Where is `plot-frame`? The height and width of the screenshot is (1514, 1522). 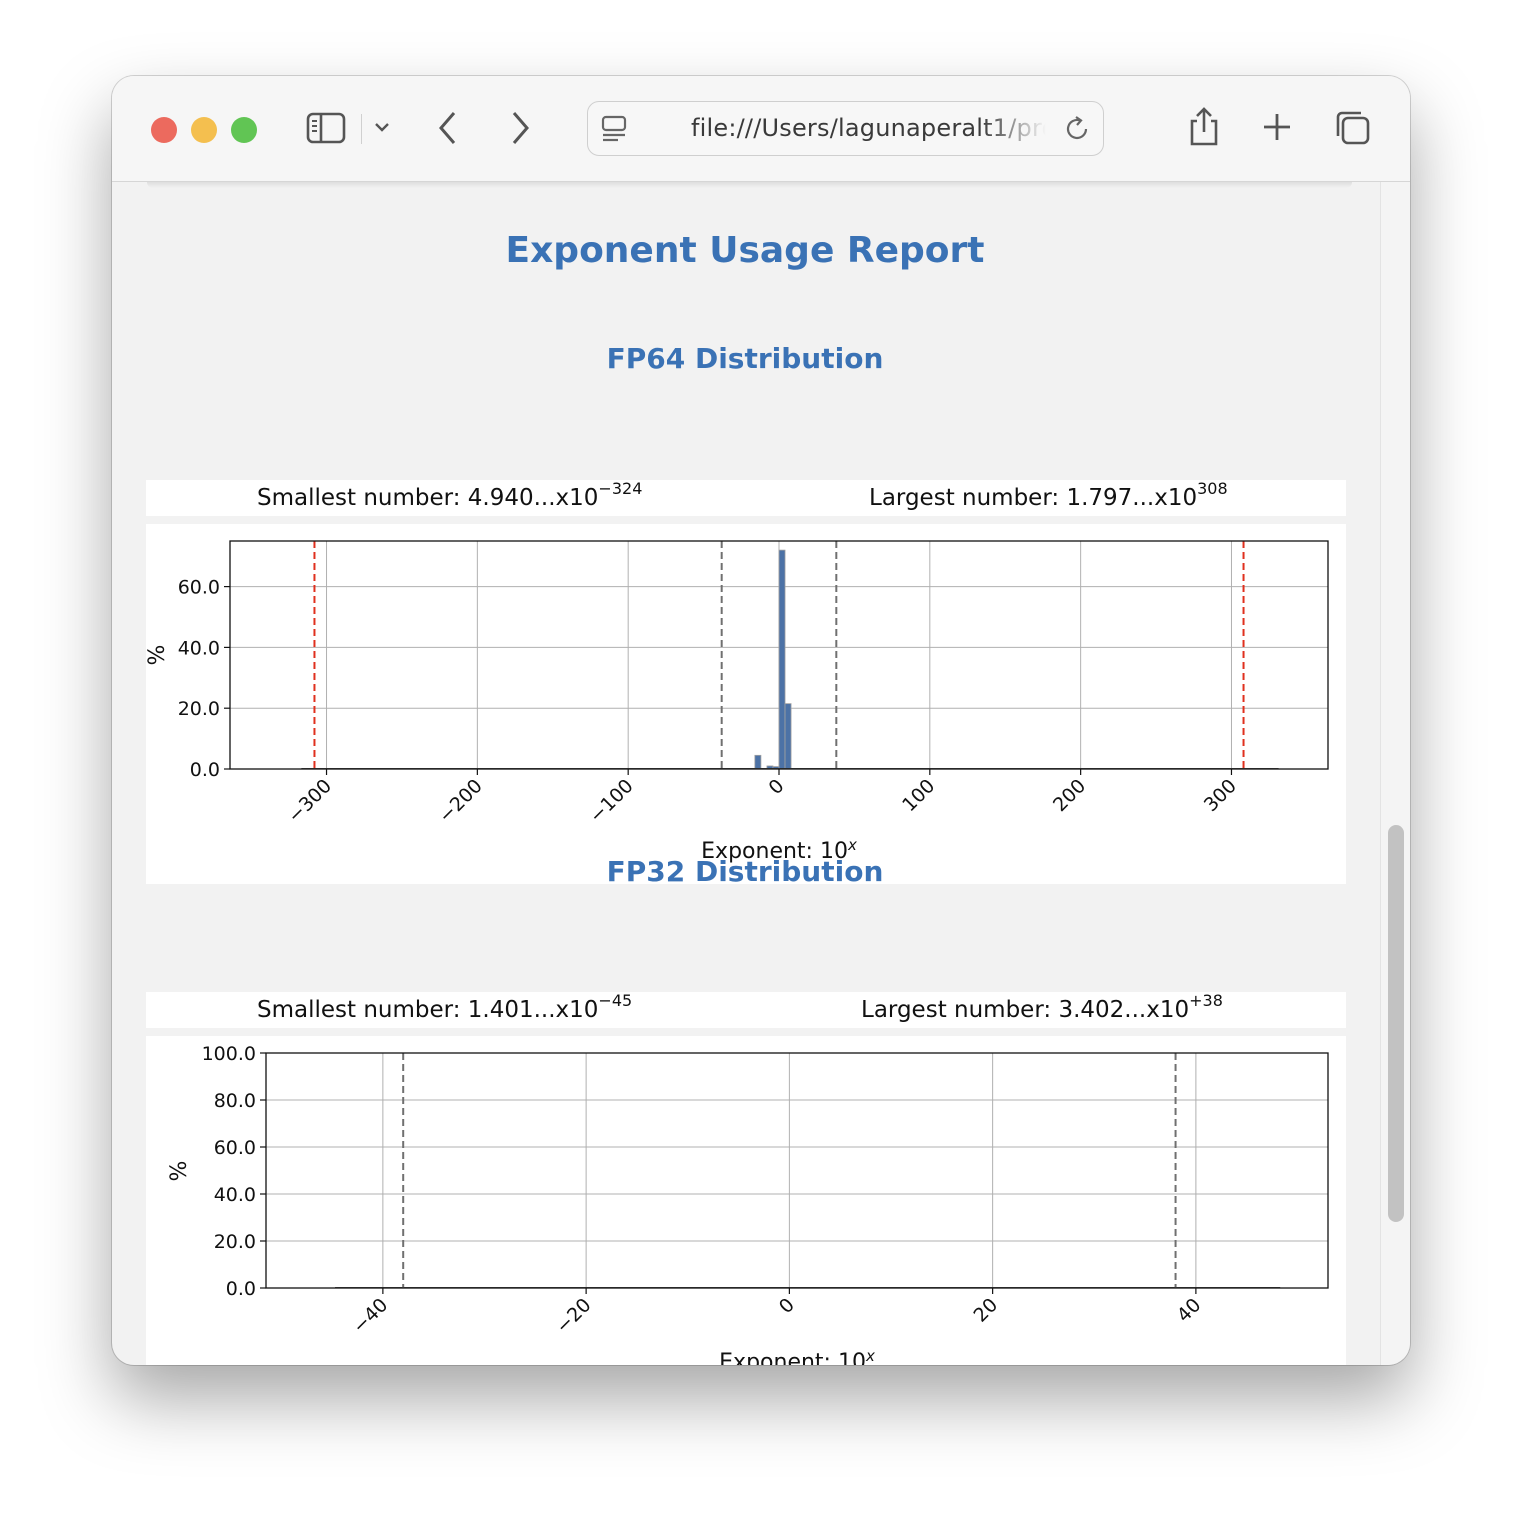 plot-frame is located at coordinates (797, 1170).